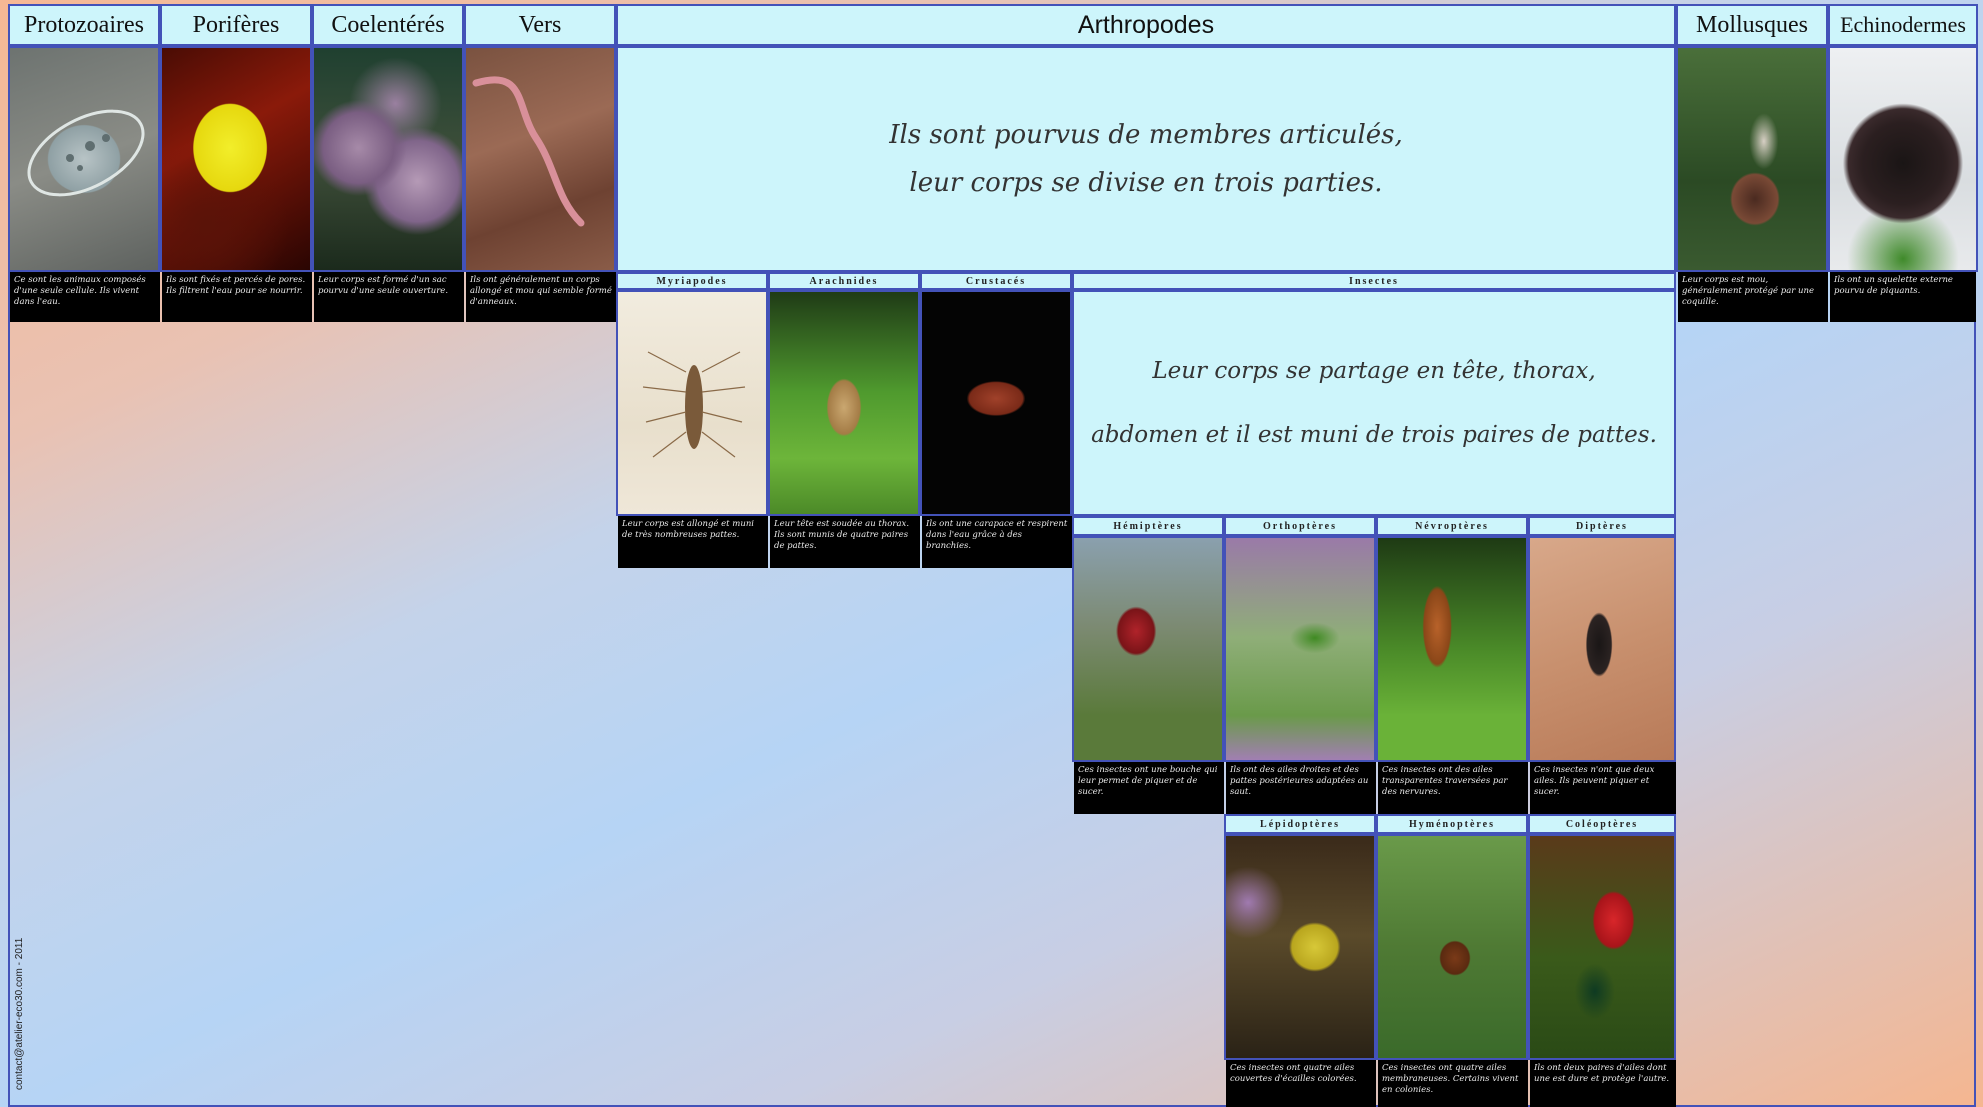 This screenshot has width=1983, height=1107. Describe the element at coordinates (19, 1013) in the screenshot. I see `credit-text: contact@atelier-eco30.com - 2011` at that location.